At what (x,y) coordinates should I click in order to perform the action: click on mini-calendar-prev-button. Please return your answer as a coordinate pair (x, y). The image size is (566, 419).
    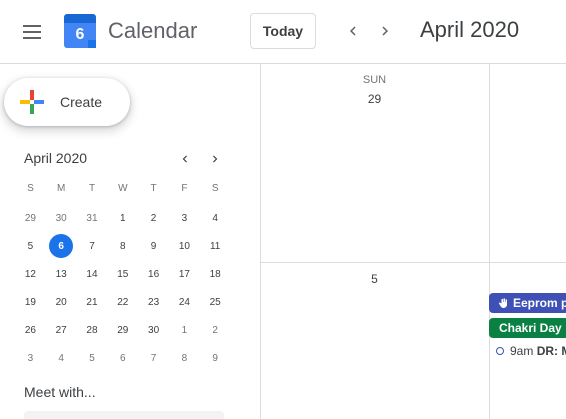
    Looking at the image, I should click on (185, 159).